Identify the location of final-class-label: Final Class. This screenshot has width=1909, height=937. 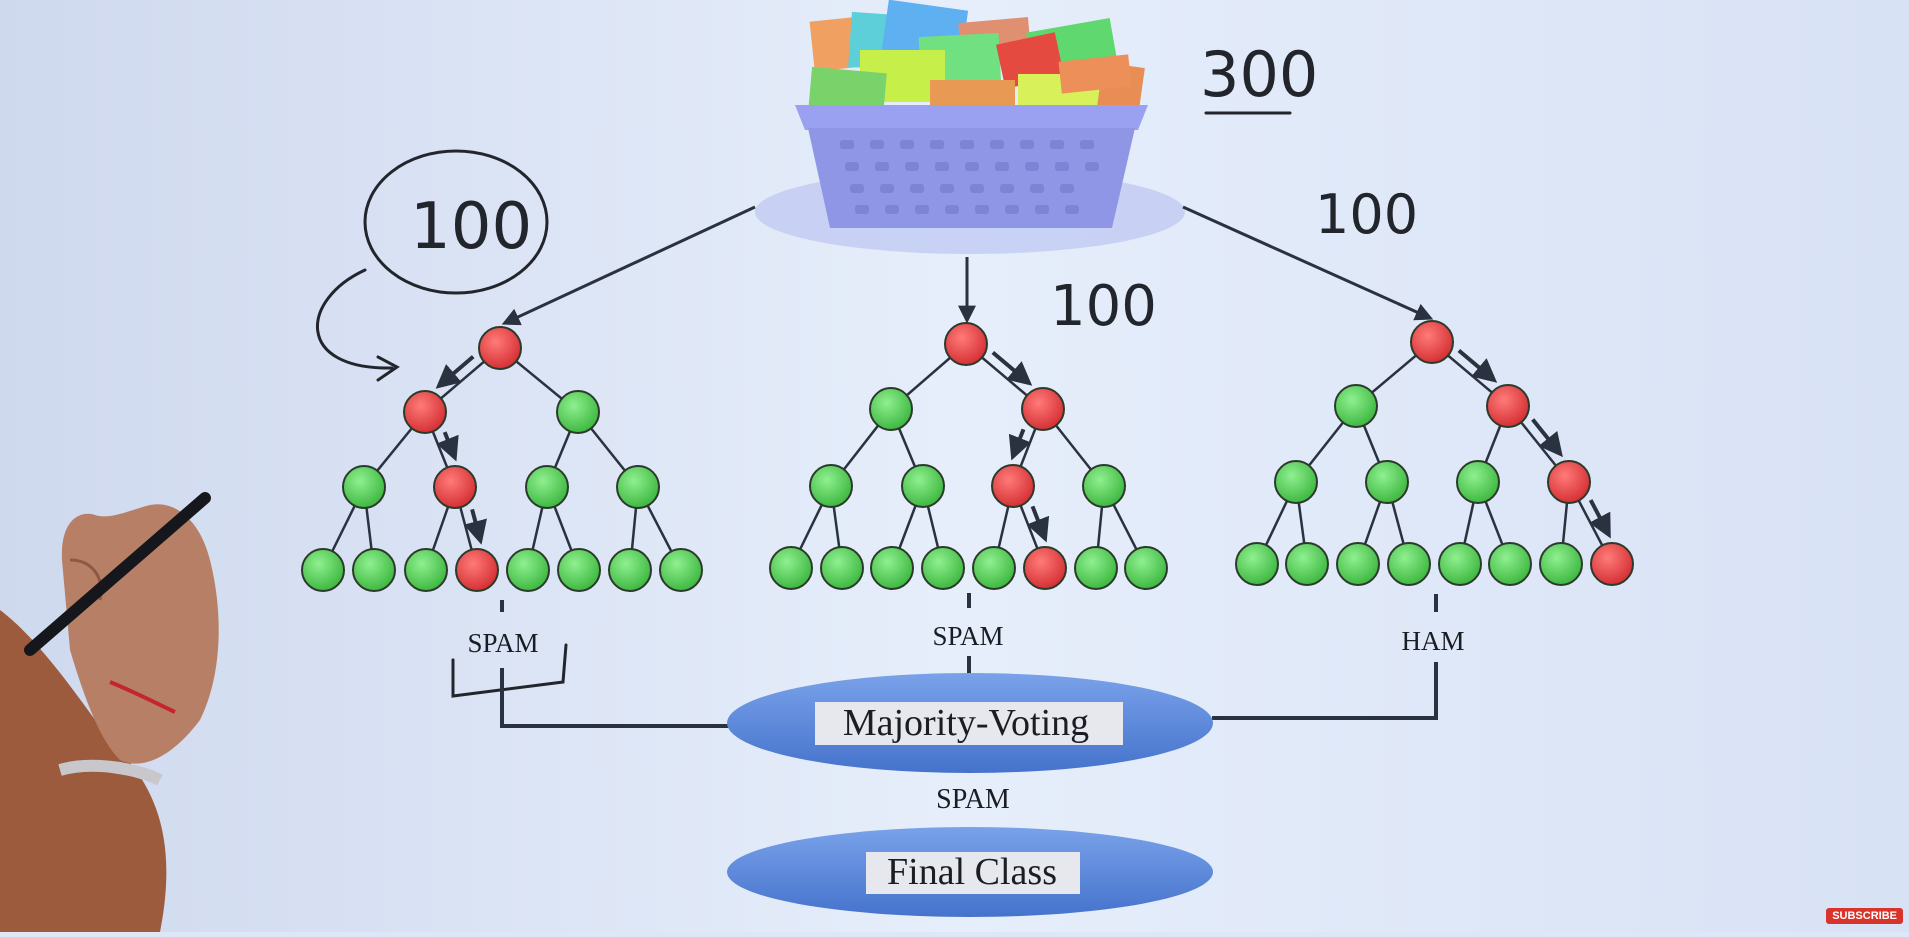
(972, 872).